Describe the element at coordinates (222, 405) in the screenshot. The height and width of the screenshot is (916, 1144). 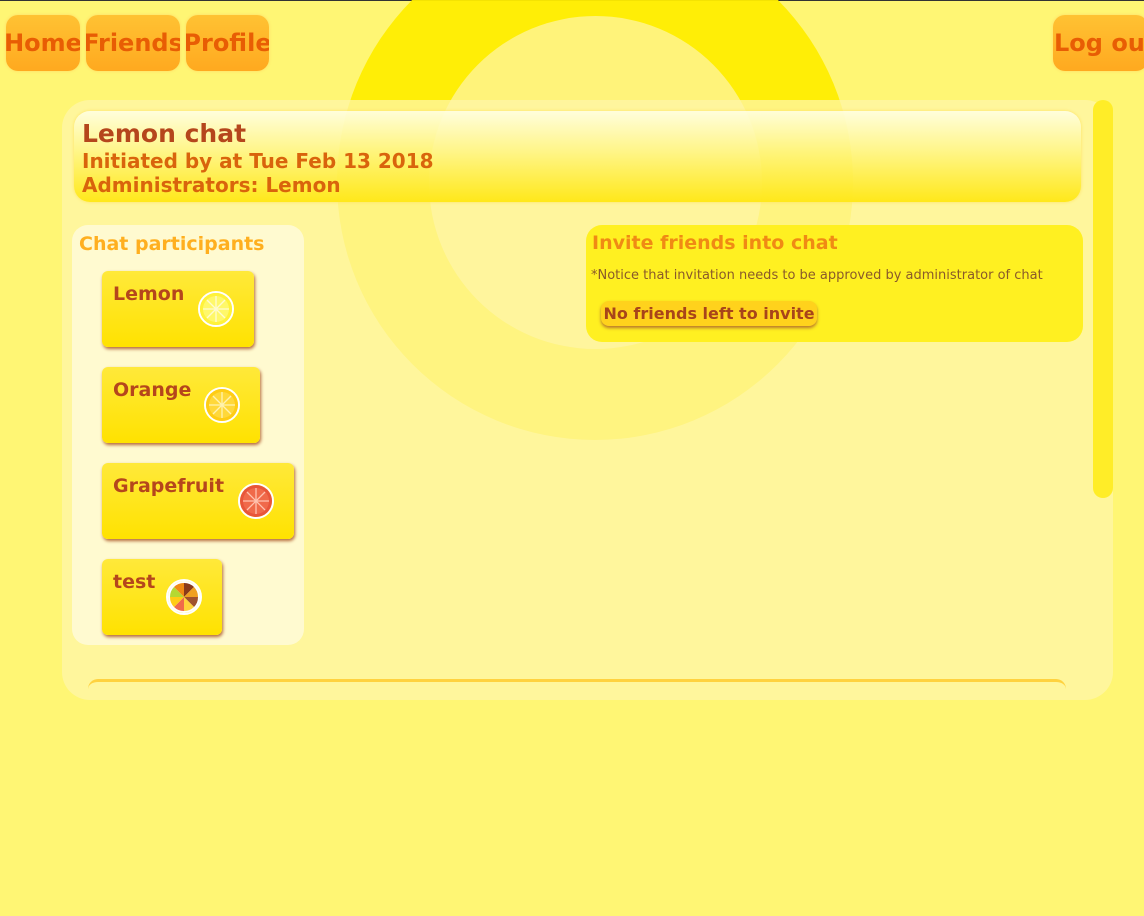
I see `orange-icon` at that location.